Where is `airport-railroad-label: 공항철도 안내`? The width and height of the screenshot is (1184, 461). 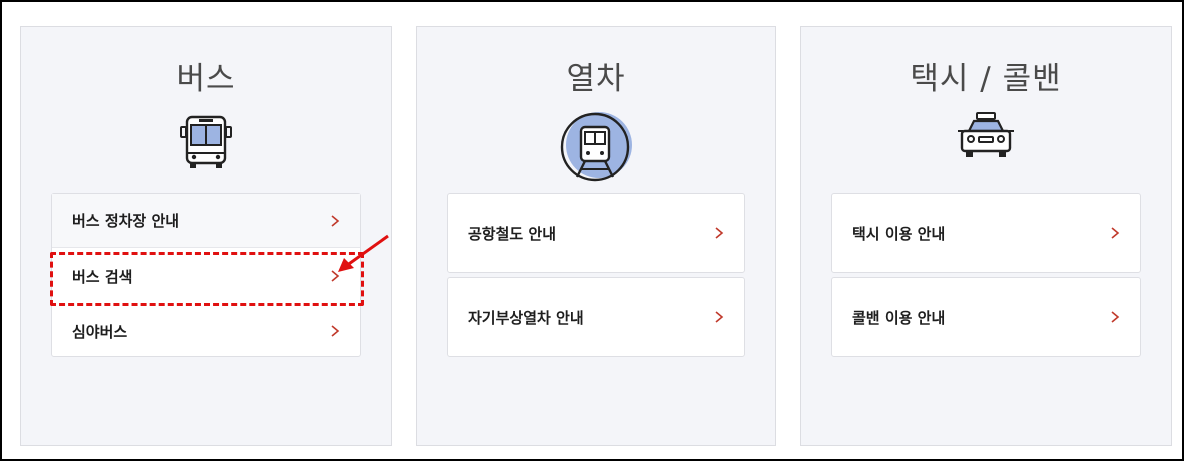 airport-railroad-label: 공항철도 안내 is located at coordinates (512, 233).